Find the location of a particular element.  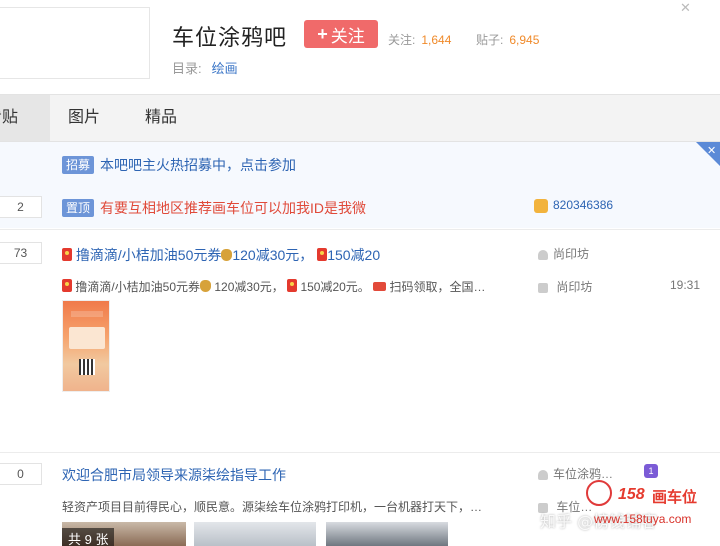

qr-code-icon is located at coordinates (87, 367).